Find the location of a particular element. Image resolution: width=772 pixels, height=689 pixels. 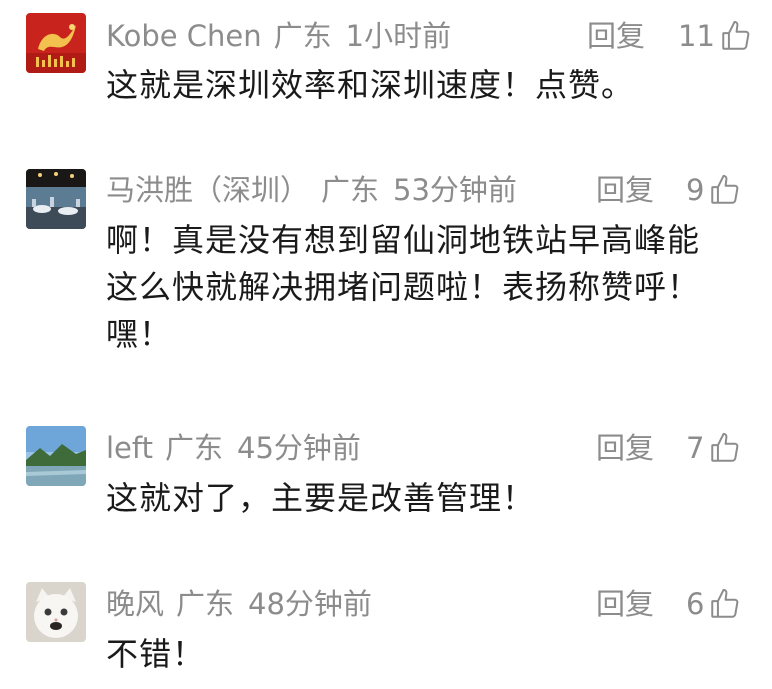

like-button: 7 is located at coordinates (714, 448).